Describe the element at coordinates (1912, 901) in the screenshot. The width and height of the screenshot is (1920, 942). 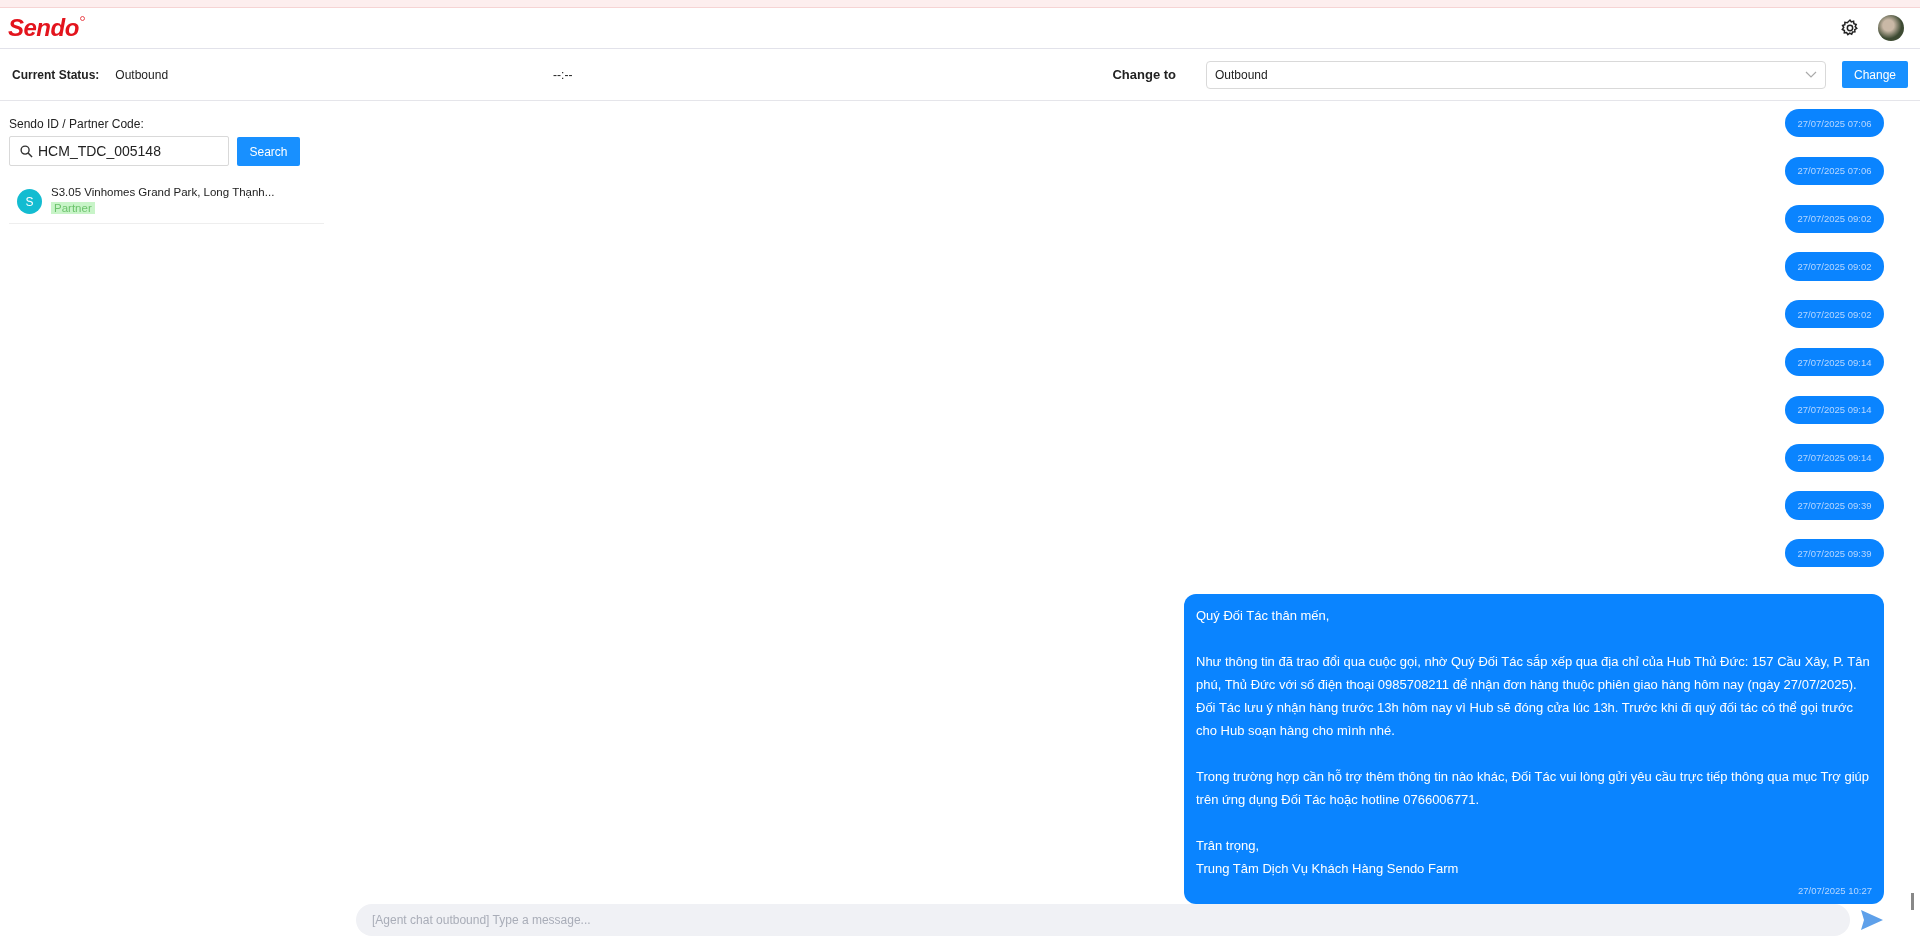
I see `scroll-thumb` at that location.